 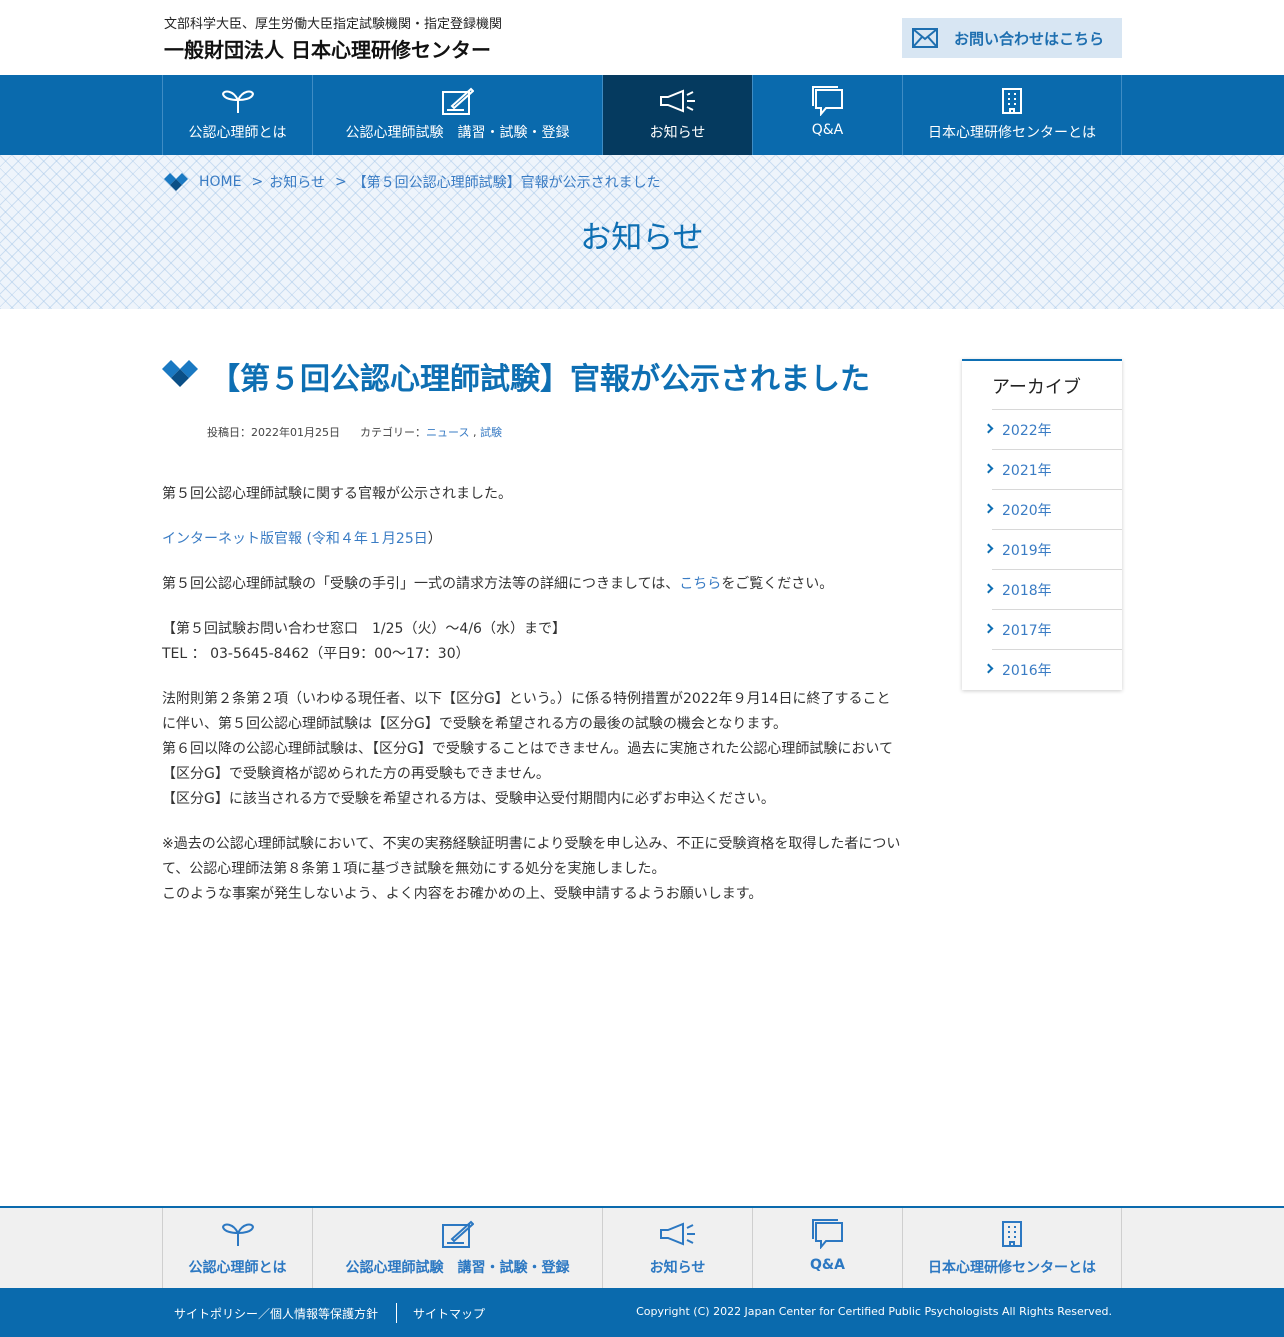 What do you see at coordinates (457, 1234) in the screenshot?
I see `pen-note-icon` at bounding box center [457, 1234].